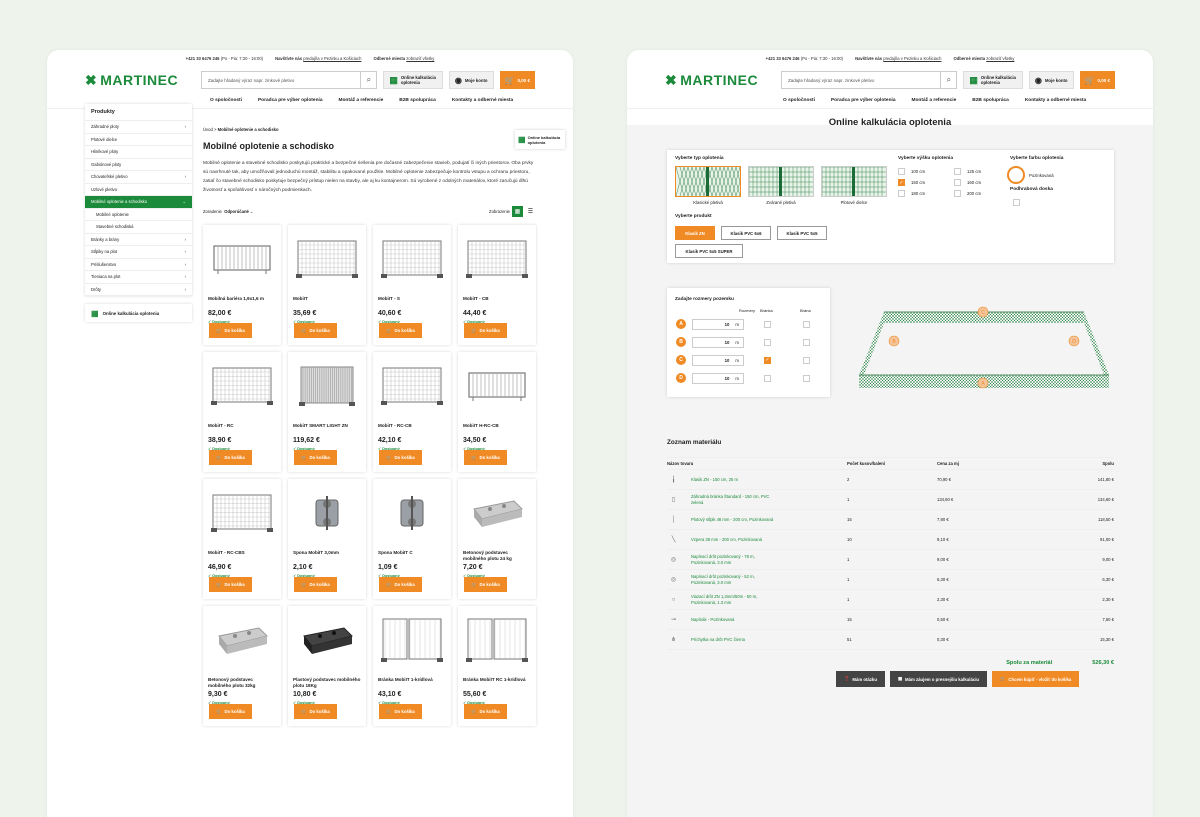  I want to click on sort-select: Odporúčané, so click(236, 211).